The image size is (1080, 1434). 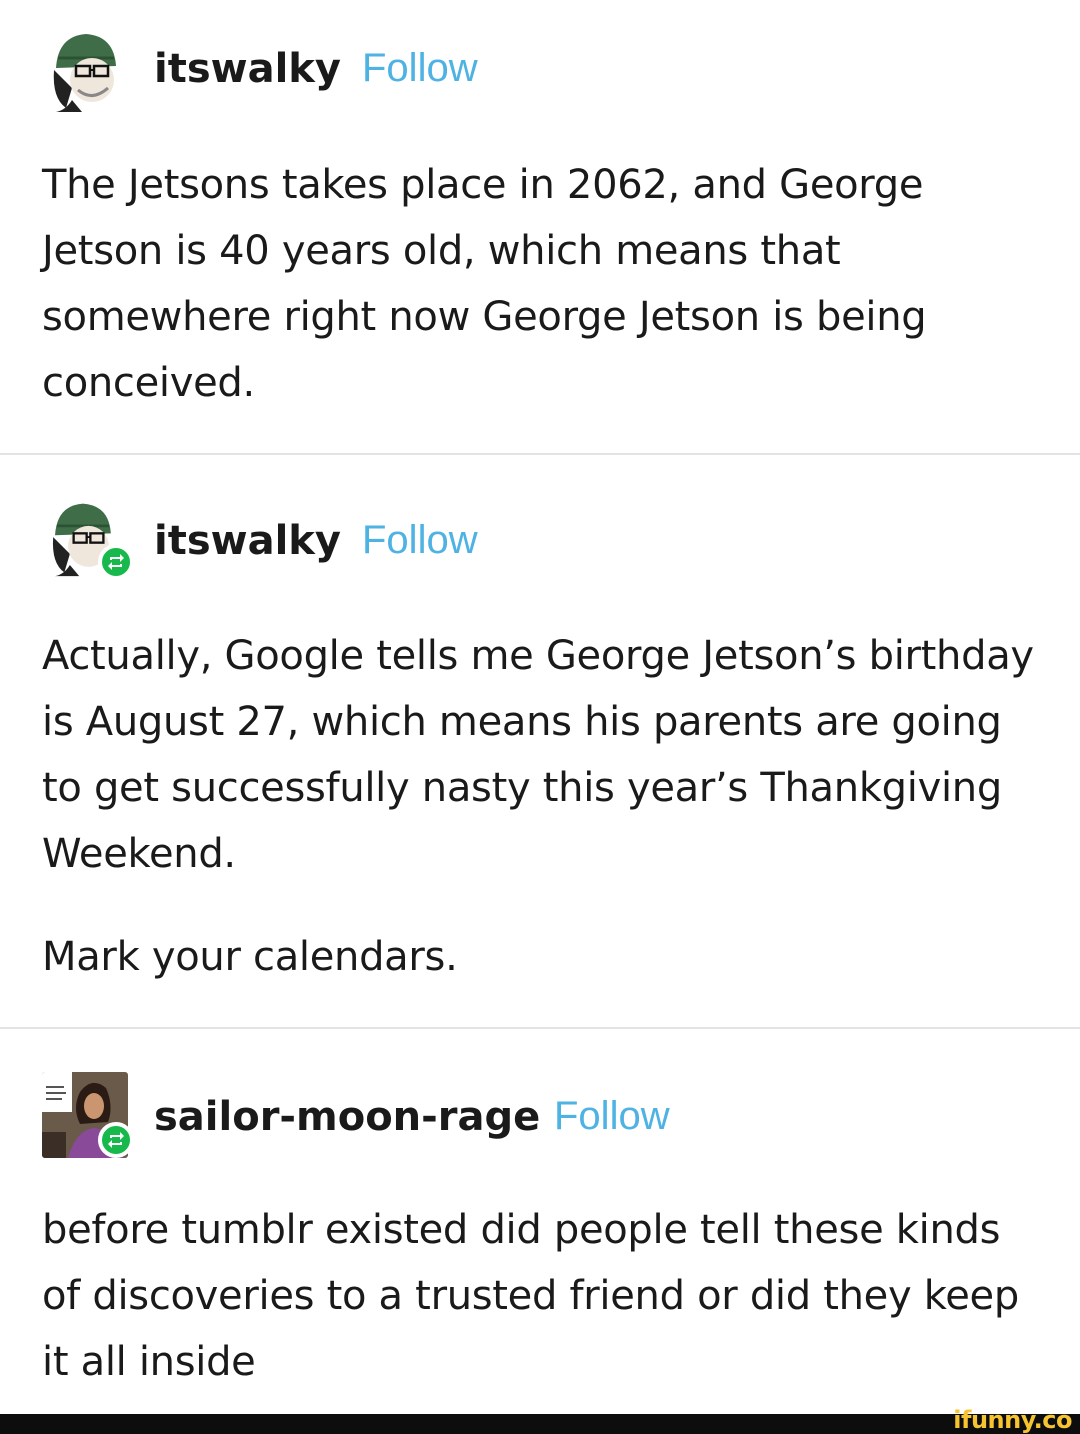 I want to click on ifunny-watermark: ifunny.co, so click(x=1012, y=1420).